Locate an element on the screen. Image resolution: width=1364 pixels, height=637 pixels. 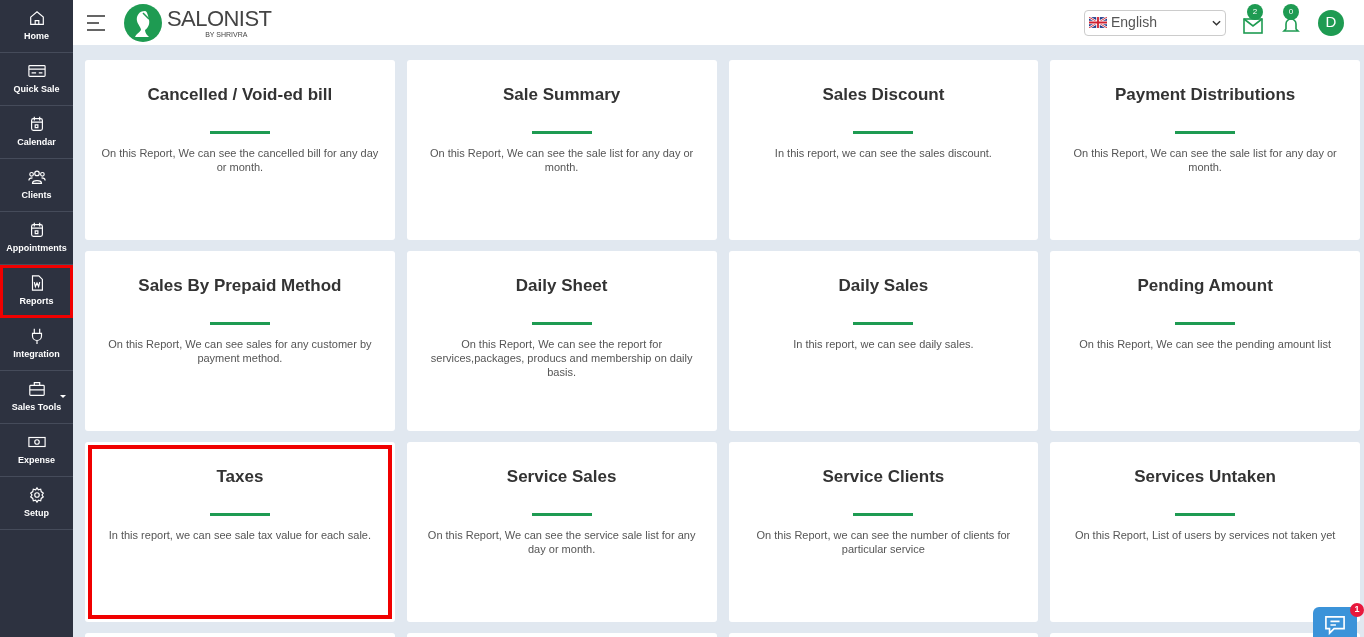
card-title: Service Sales is located at coordinates (561, 477).